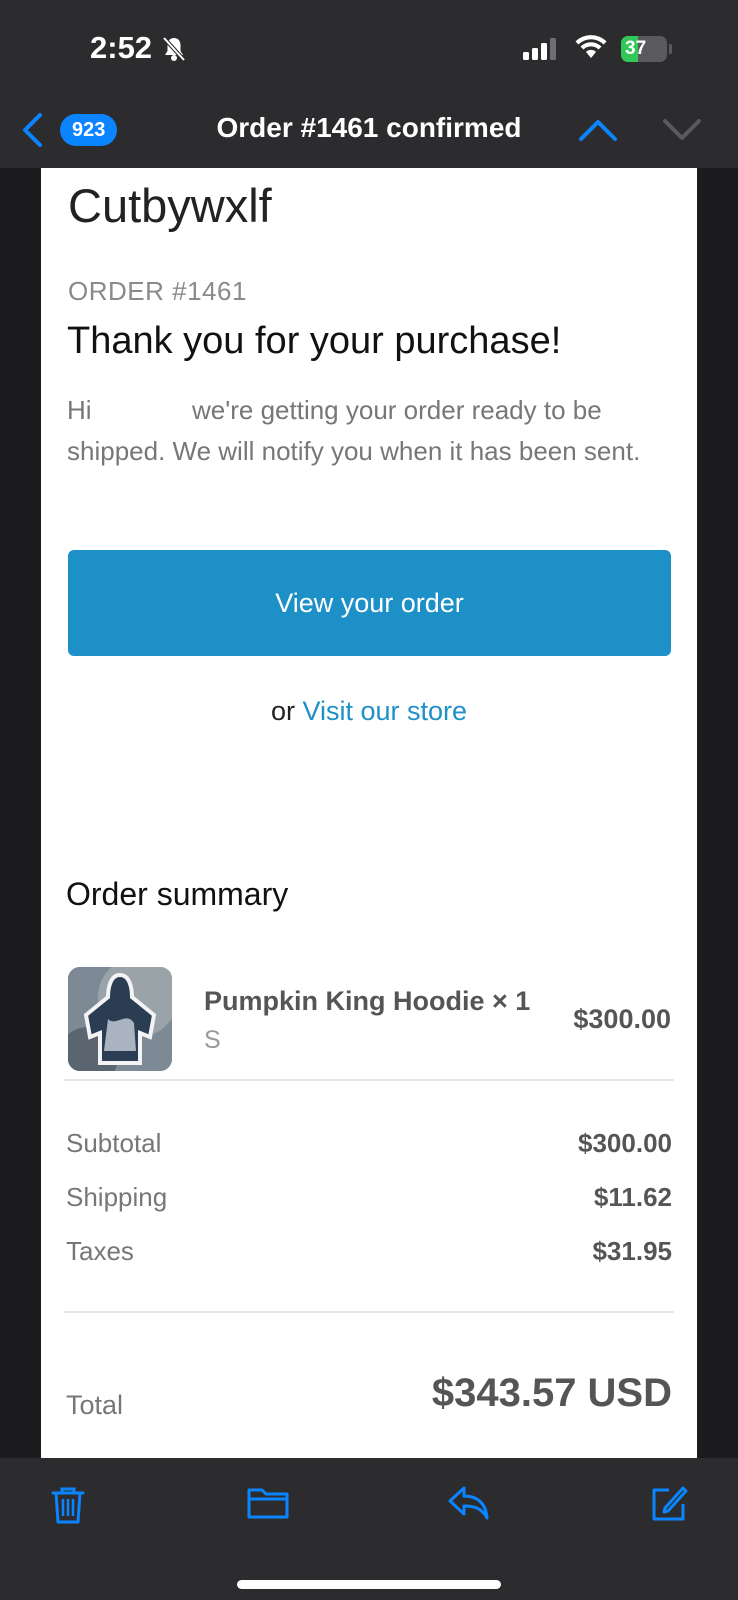 The height and width of the screenshot is (1600, 738). Describe the element at coordinates (68, 1505) in the screenshot. I see `trash-icon` at that location.